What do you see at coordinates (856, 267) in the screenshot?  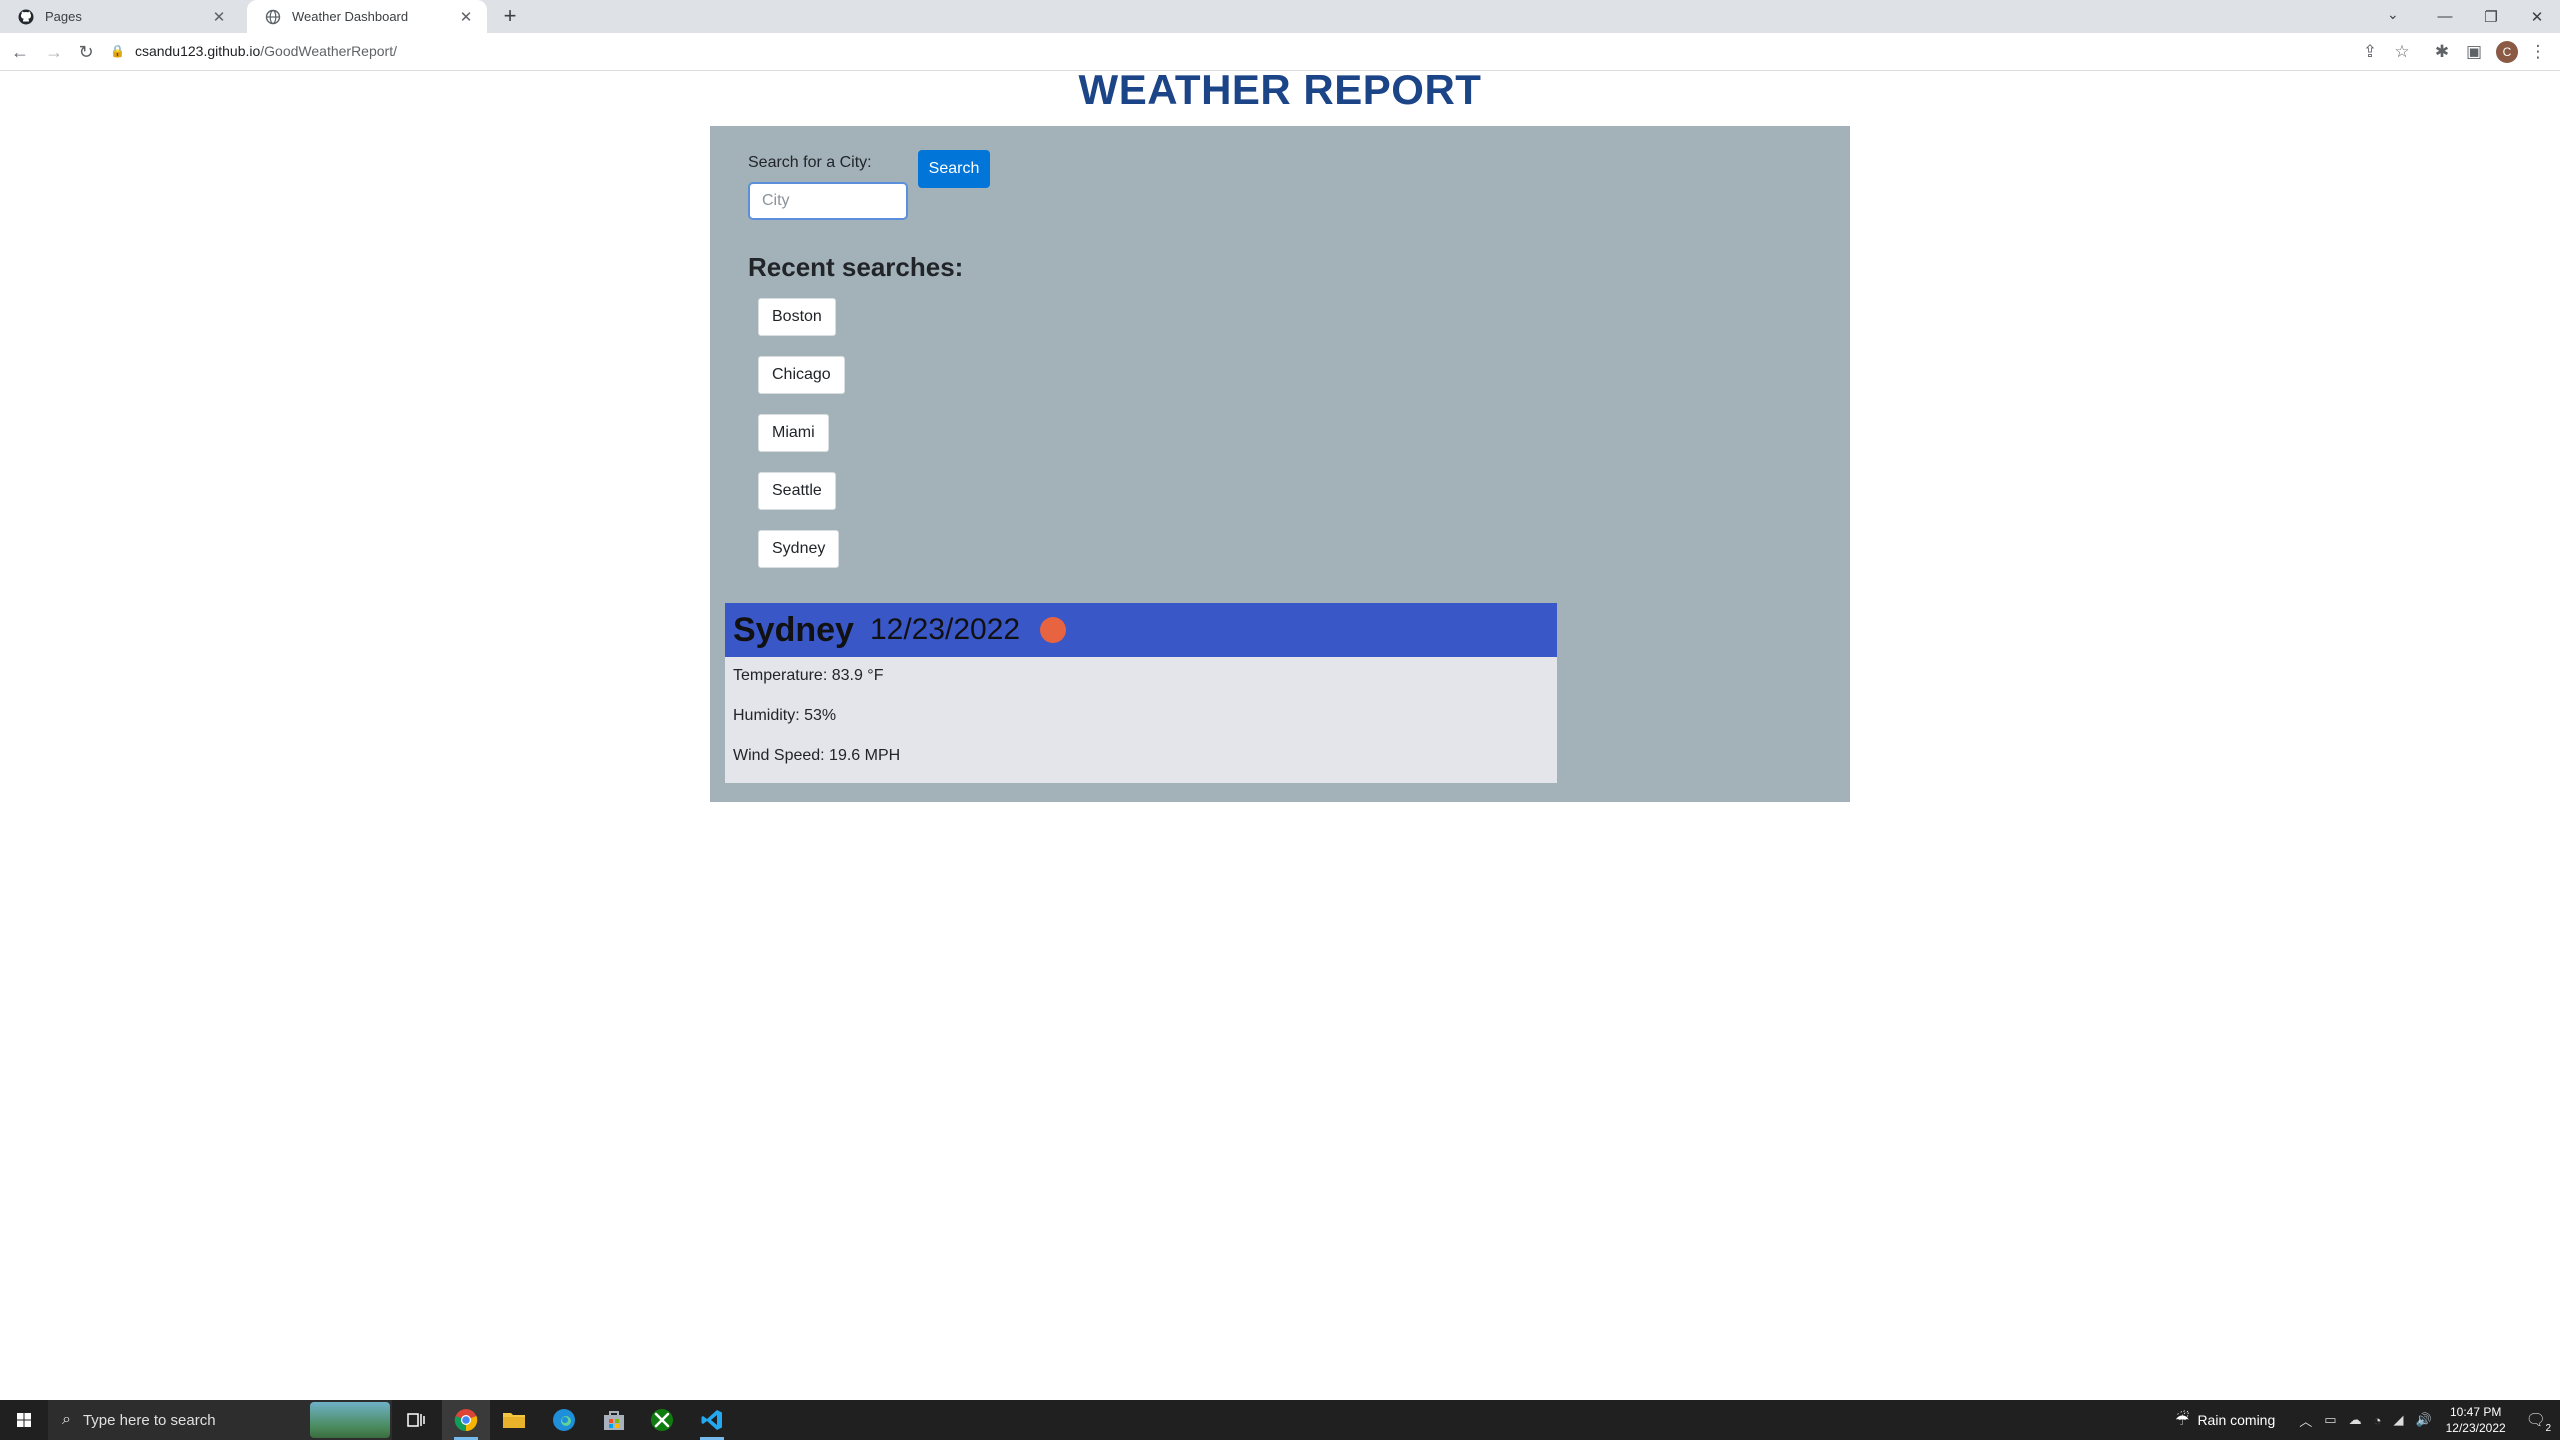 I see `recent-searches-heading: Recent searches:` at bounding box center [856, 267].